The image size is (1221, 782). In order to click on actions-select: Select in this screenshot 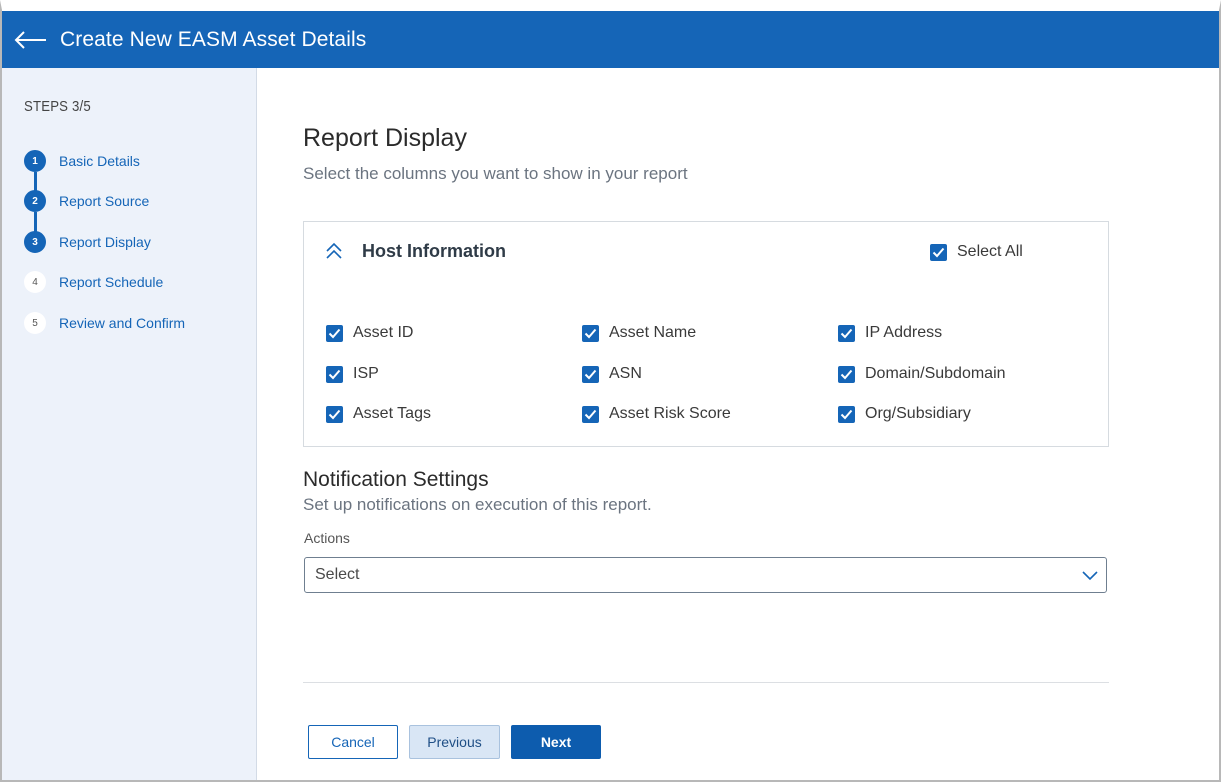, I will do `click(705, 575)`.